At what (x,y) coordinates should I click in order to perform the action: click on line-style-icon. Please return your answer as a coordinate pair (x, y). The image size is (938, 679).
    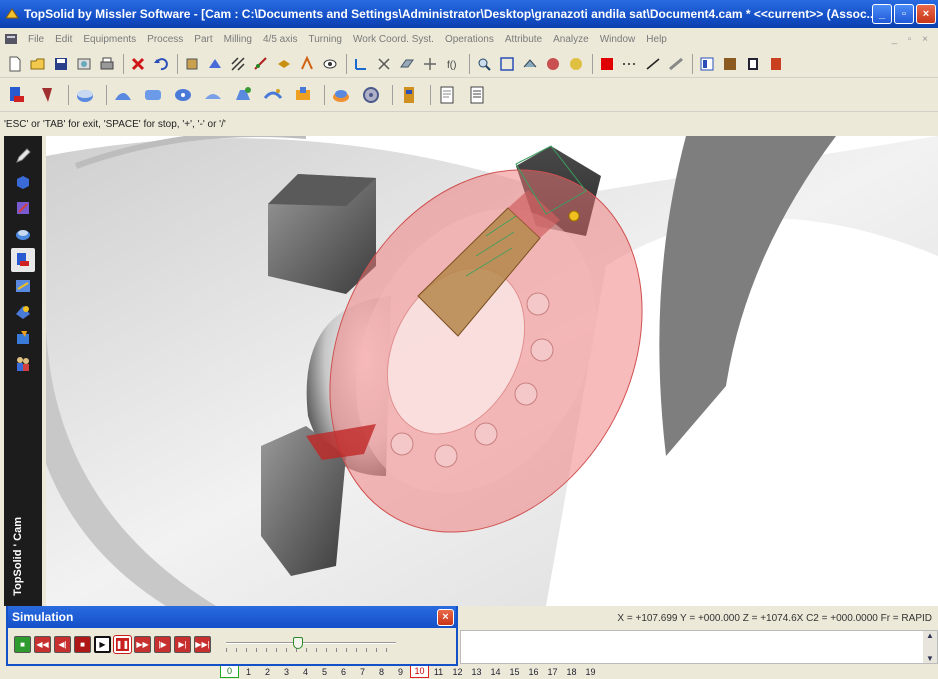
    Looking at the image, I should click on (630, 64).